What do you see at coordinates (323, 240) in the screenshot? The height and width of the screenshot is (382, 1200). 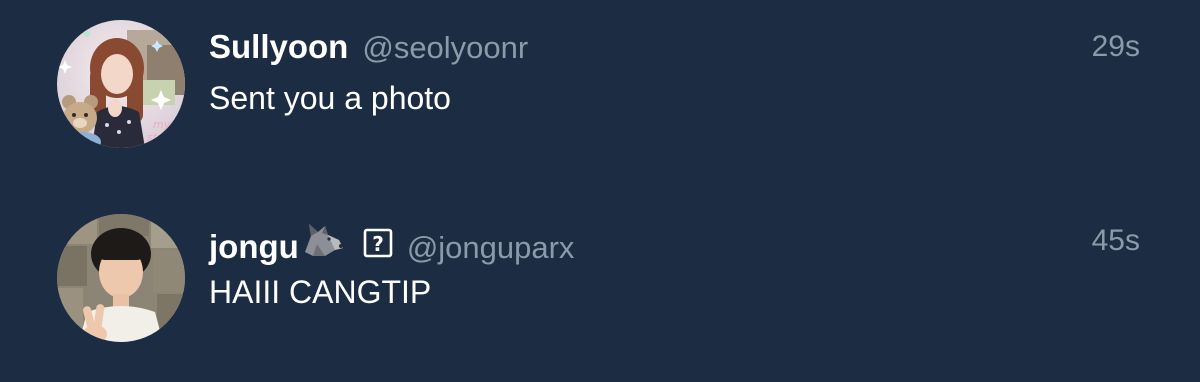 I see `wolf-emoji-icon` at bounding box center [323, 240].